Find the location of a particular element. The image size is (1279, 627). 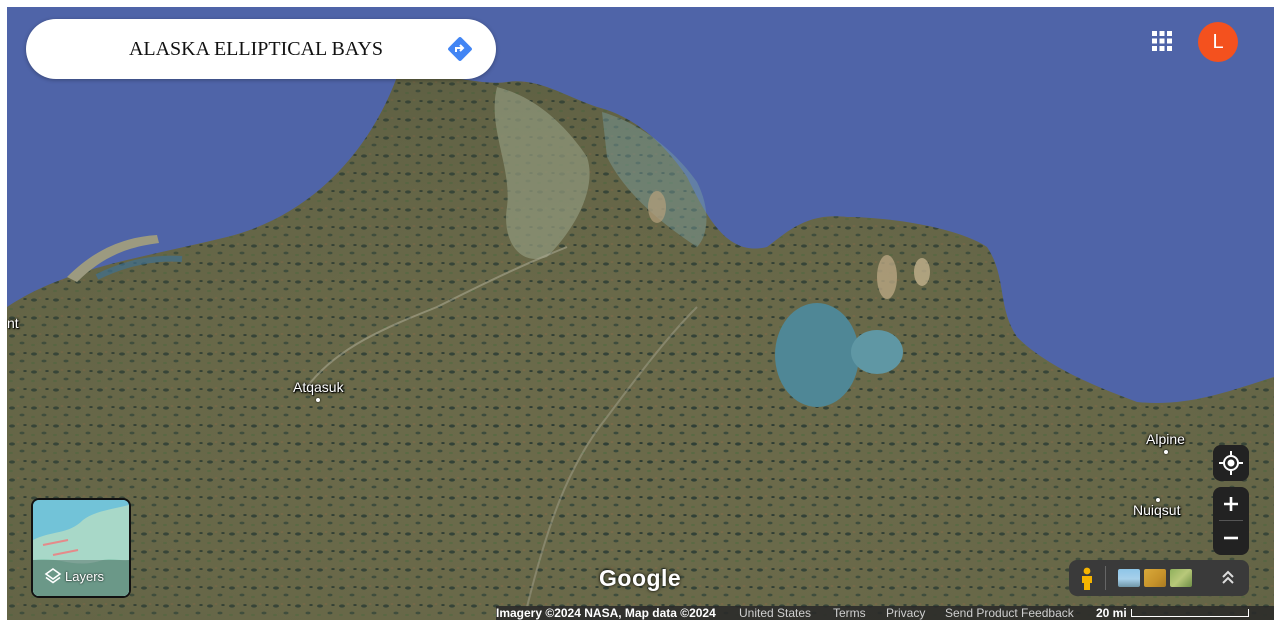

map-type-divider is located at coordinates (1105, 578).